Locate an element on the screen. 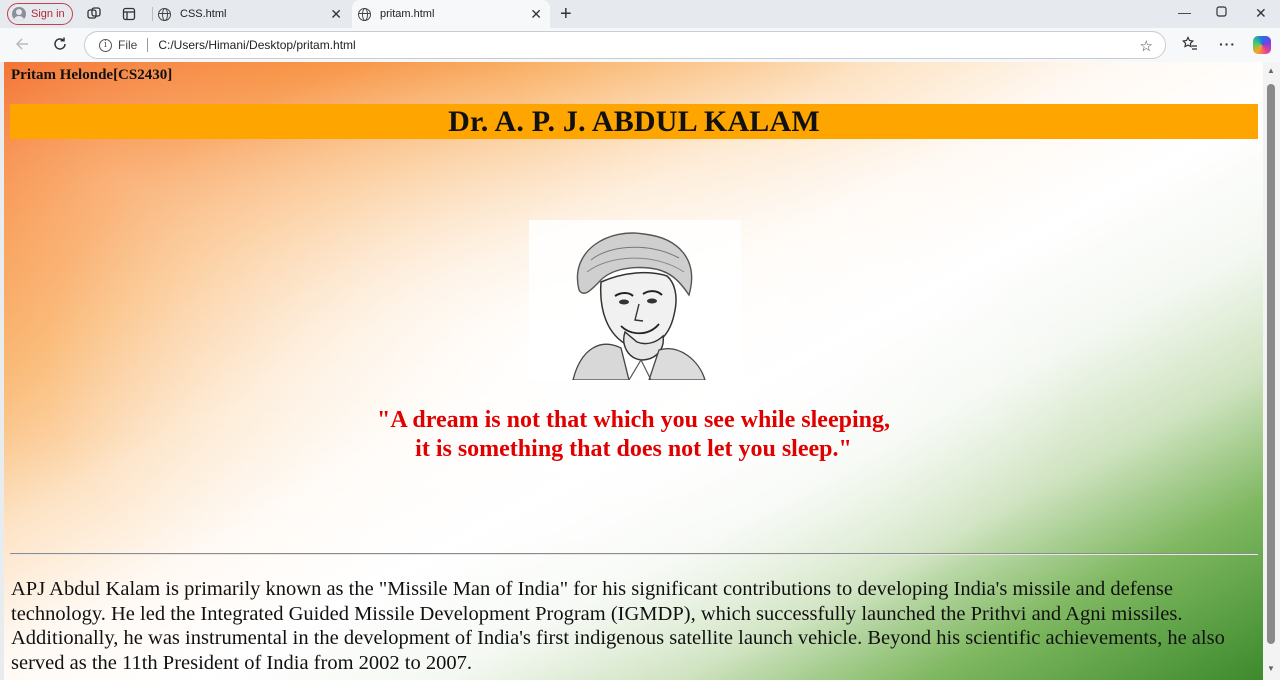 The image size is (1280, 680). refresh-icon is located at coordinates (60, 46).